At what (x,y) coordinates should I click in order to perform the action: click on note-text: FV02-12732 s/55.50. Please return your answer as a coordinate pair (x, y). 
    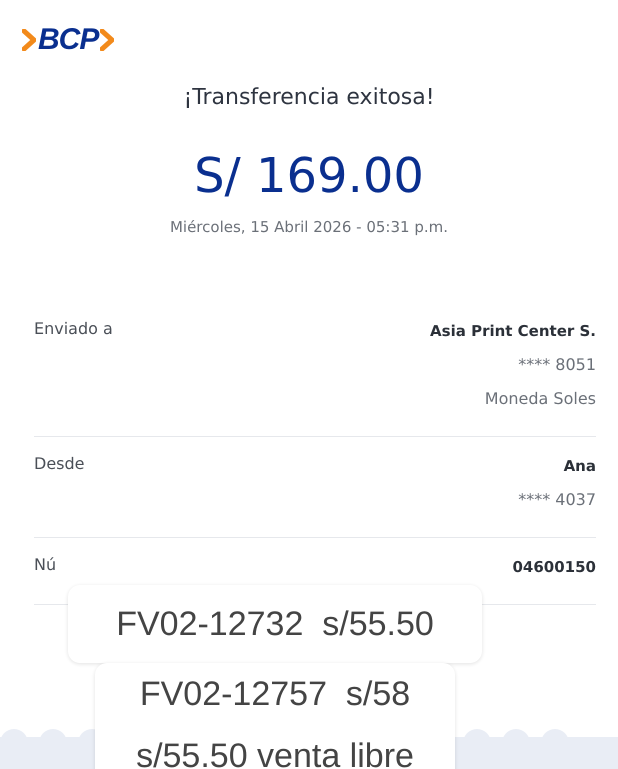
    Looking at the image, I should click on (275, 624).